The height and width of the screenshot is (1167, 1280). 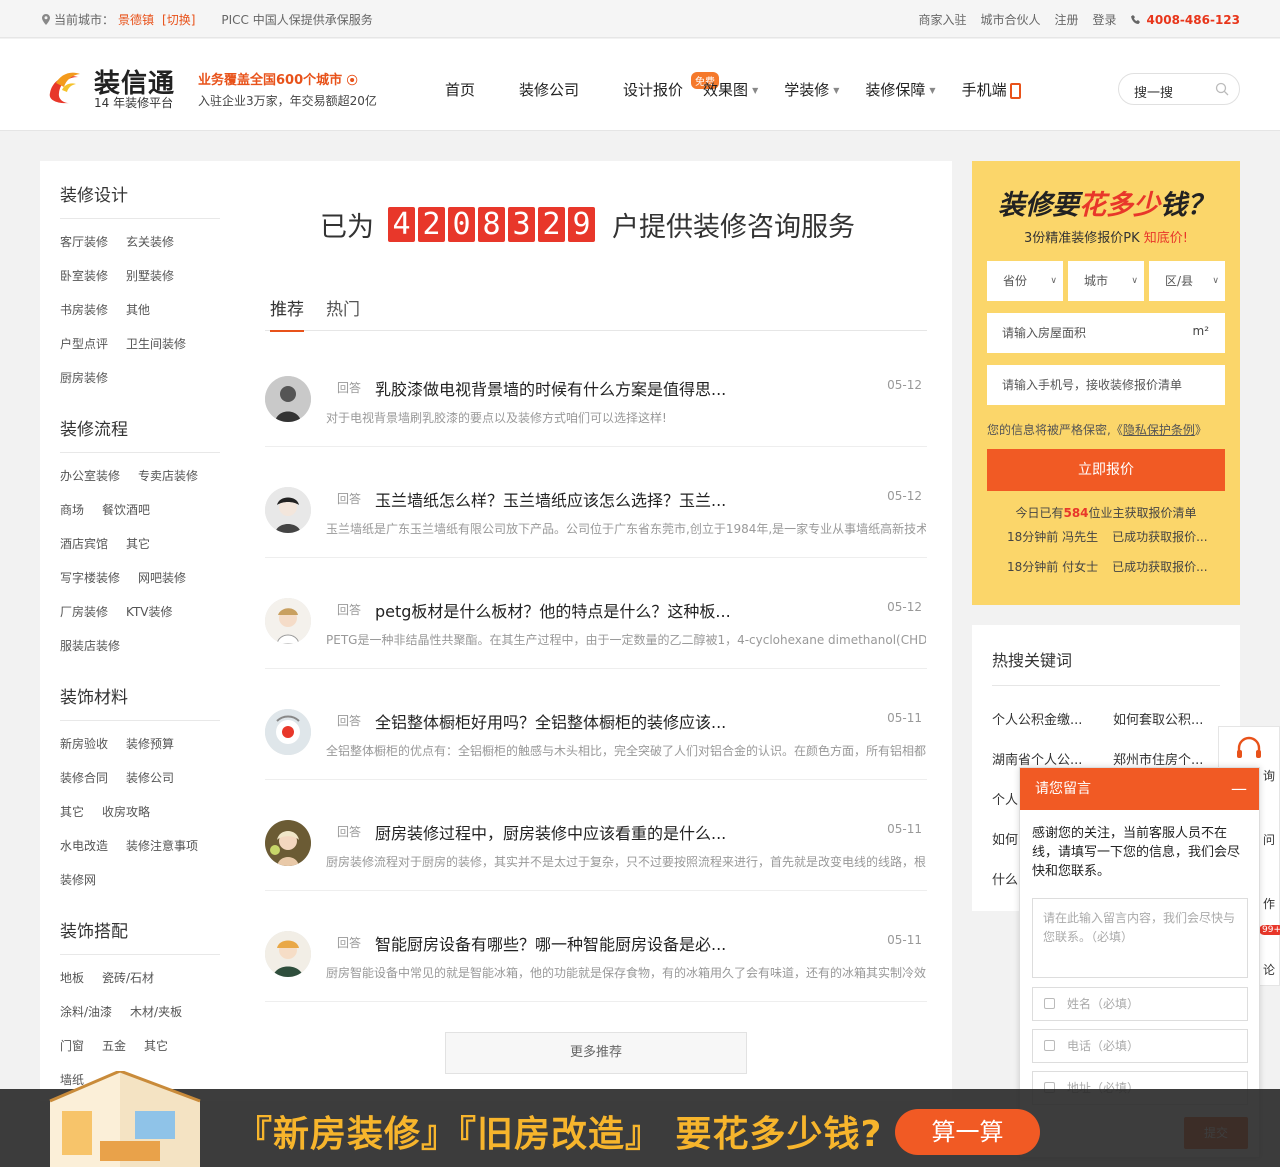 I want to click on nav-design-quote: 设计报价 免费, so click(x=671, y=86).